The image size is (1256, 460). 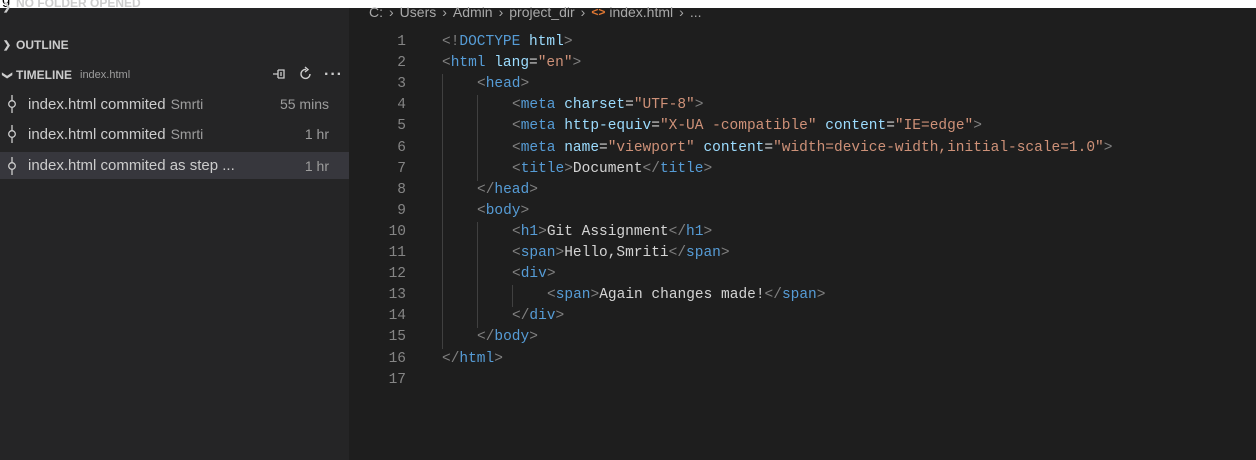 I want to click on code-token: span, so click(x=573, y=295).